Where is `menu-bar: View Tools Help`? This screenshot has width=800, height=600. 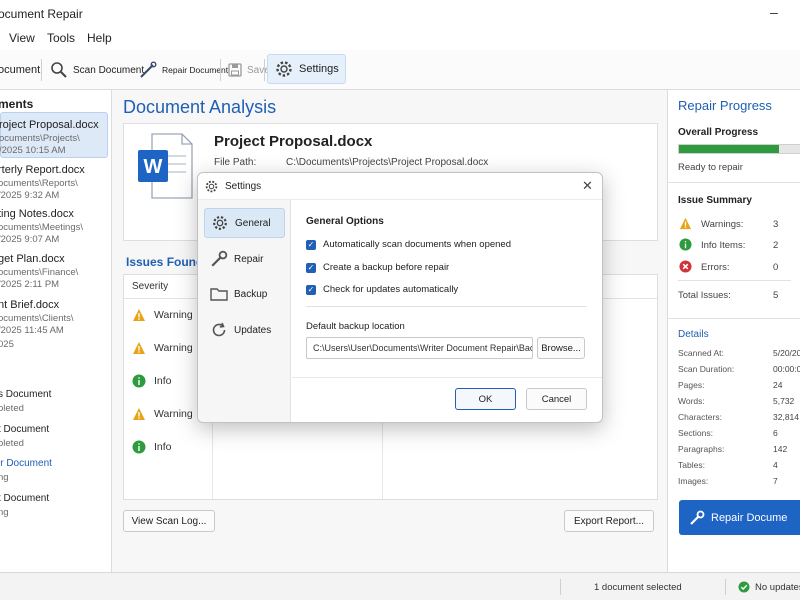
menu-bar: View Tools Help is located at coordinates (400, 38).